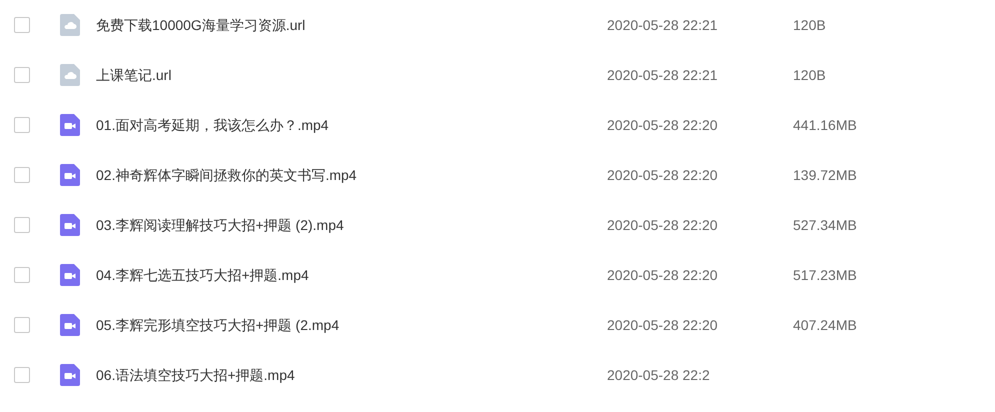  Describe the element at coordinates (825, 325) in the screenshot. I see `file-size: 407.24MB` at that location.